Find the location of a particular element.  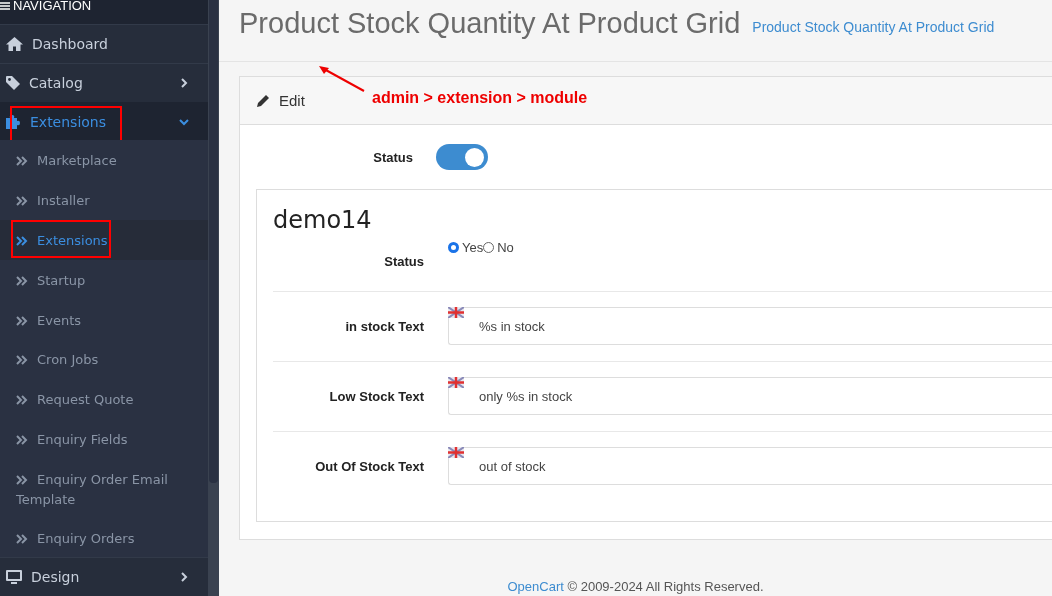

arrow-annotation is located at coordinates (342, 79).